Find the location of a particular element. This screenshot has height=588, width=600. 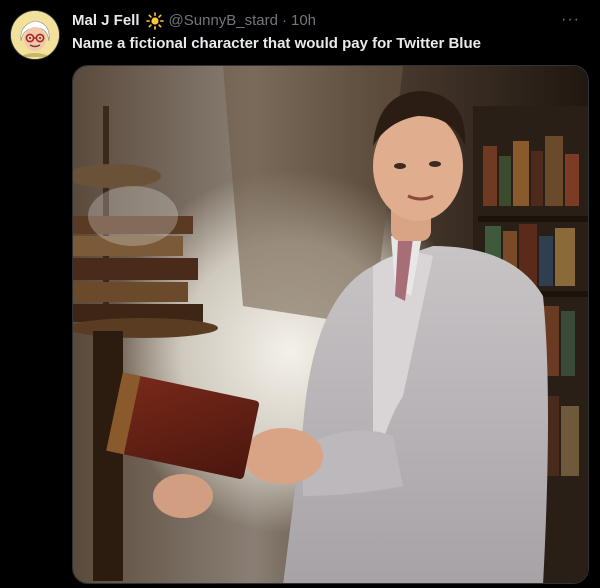

author-display-name: Mal J Fell is located at coordinates (106, 21).